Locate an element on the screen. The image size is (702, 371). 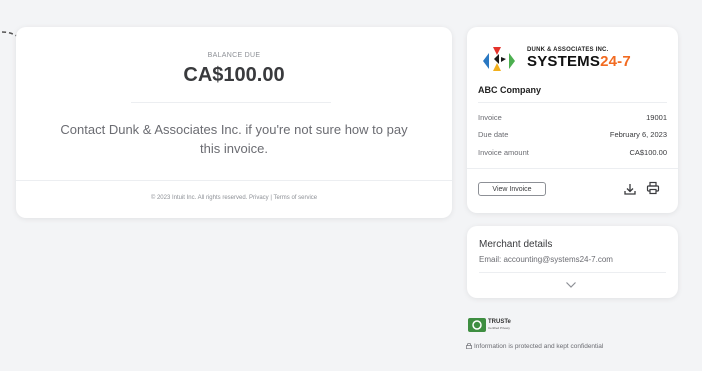
row-label: Due date is located at coordinates (493, 134).